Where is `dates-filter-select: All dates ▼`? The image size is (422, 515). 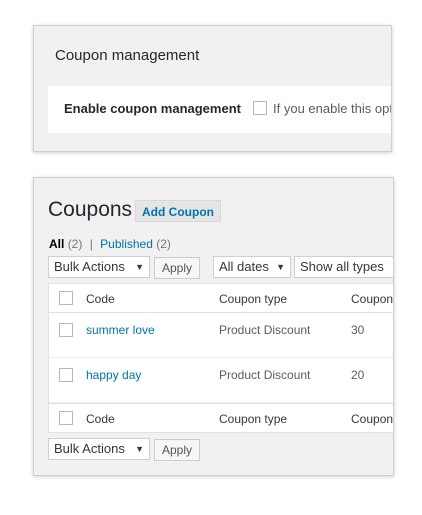
dates-filter-select: All dates ▼ is located at coordinates (252, 267).